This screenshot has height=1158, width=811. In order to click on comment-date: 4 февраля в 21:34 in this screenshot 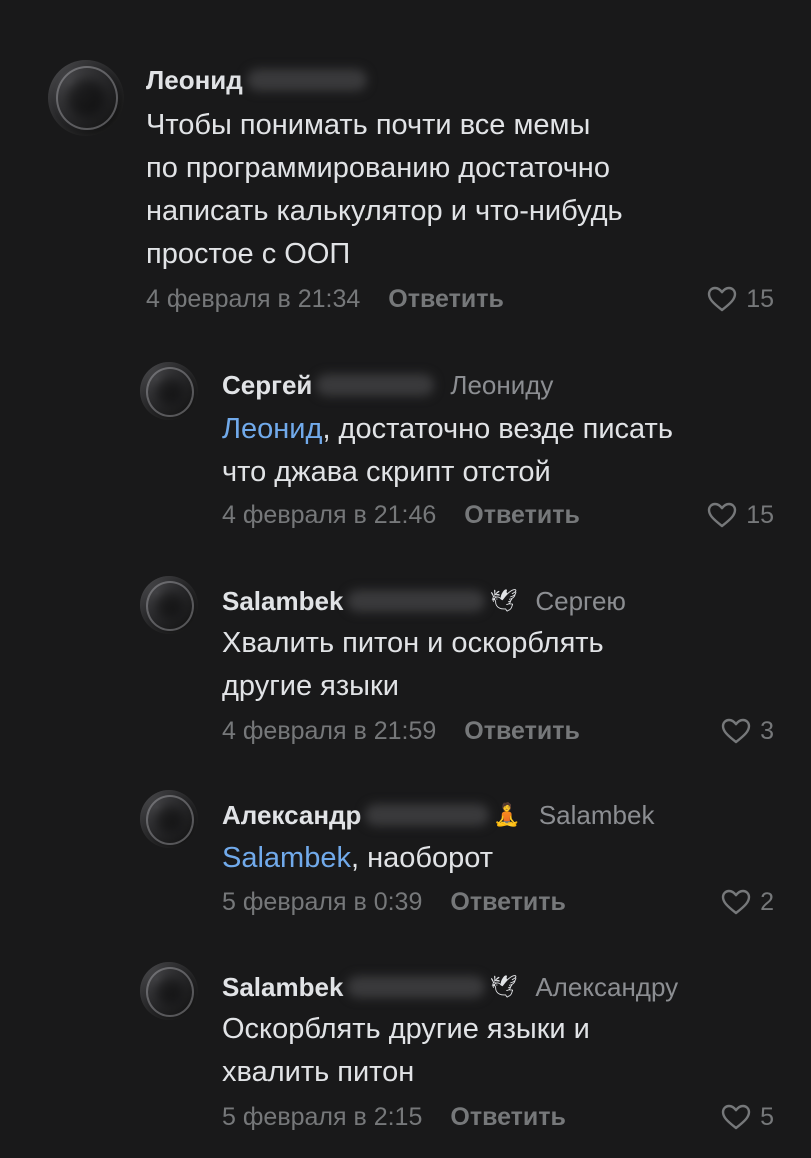, I will do `click(253, 298)`.